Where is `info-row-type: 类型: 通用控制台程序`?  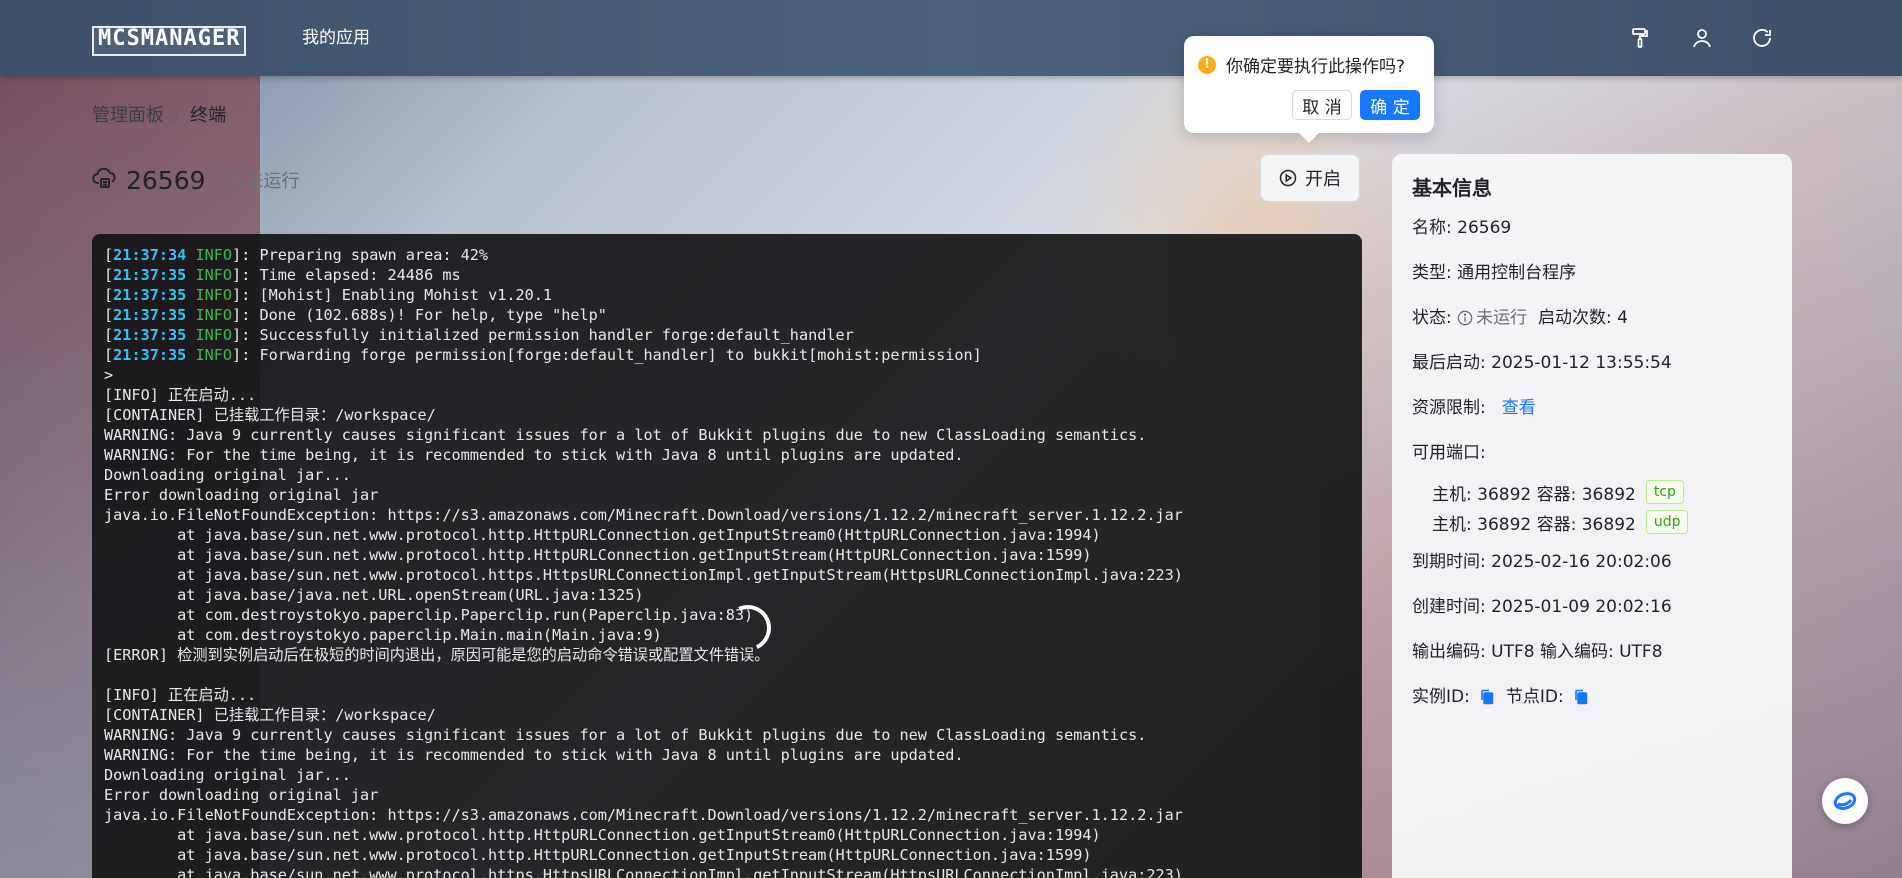
info-row-type: 类型: 通用控制台程序 is located at coordinates (1494, 273).